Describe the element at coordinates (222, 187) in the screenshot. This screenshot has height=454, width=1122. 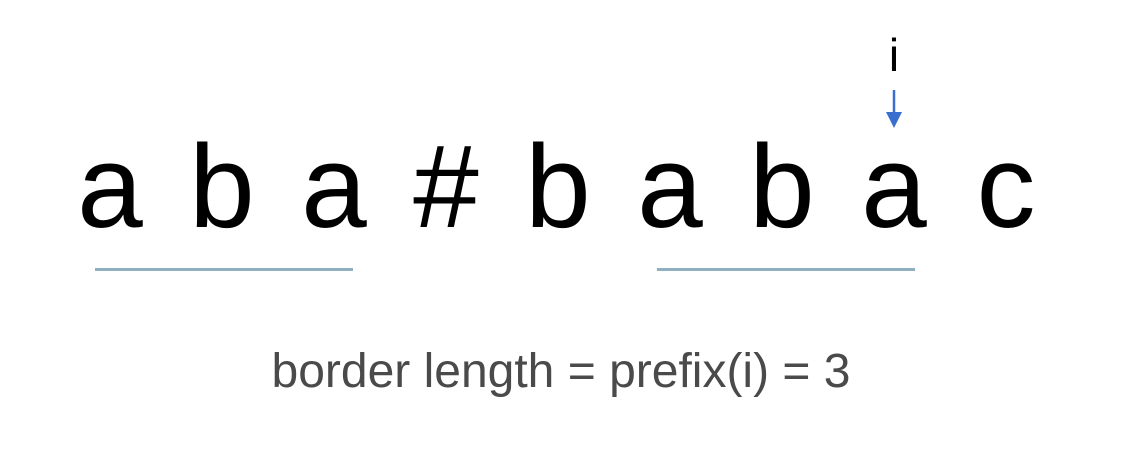
I see `char-1: b` at that location.